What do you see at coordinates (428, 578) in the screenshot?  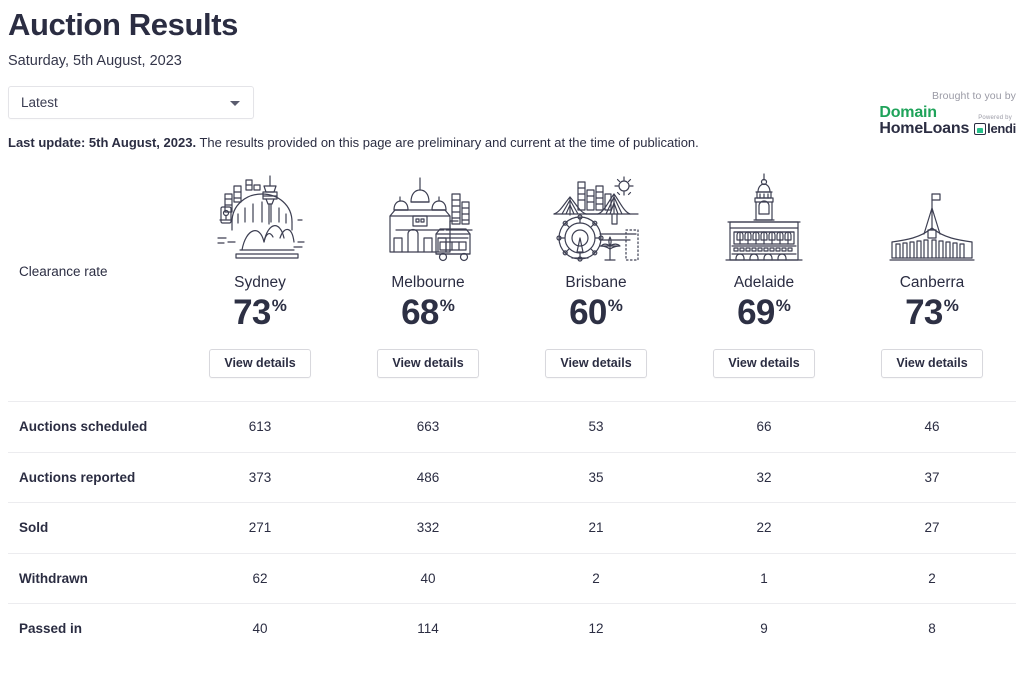 I see `cell-melbourne: 40` at bounding box center [428, 578].